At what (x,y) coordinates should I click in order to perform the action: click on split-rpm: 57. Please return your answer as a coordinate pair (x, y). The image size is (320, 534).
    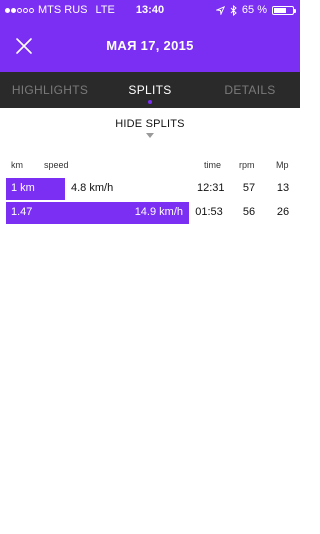
    Looking at the image, I should click on (249, 188).